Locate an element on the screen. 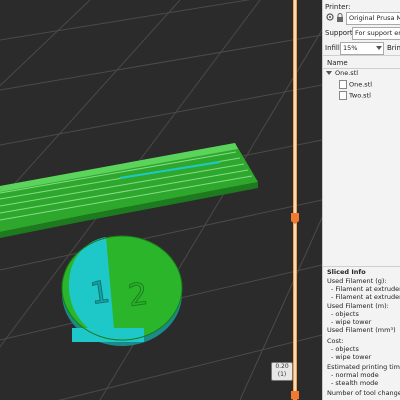 This screenshot has height=400, width=400. object-list-root-row: One.stl is located at coordinates (342, 73).